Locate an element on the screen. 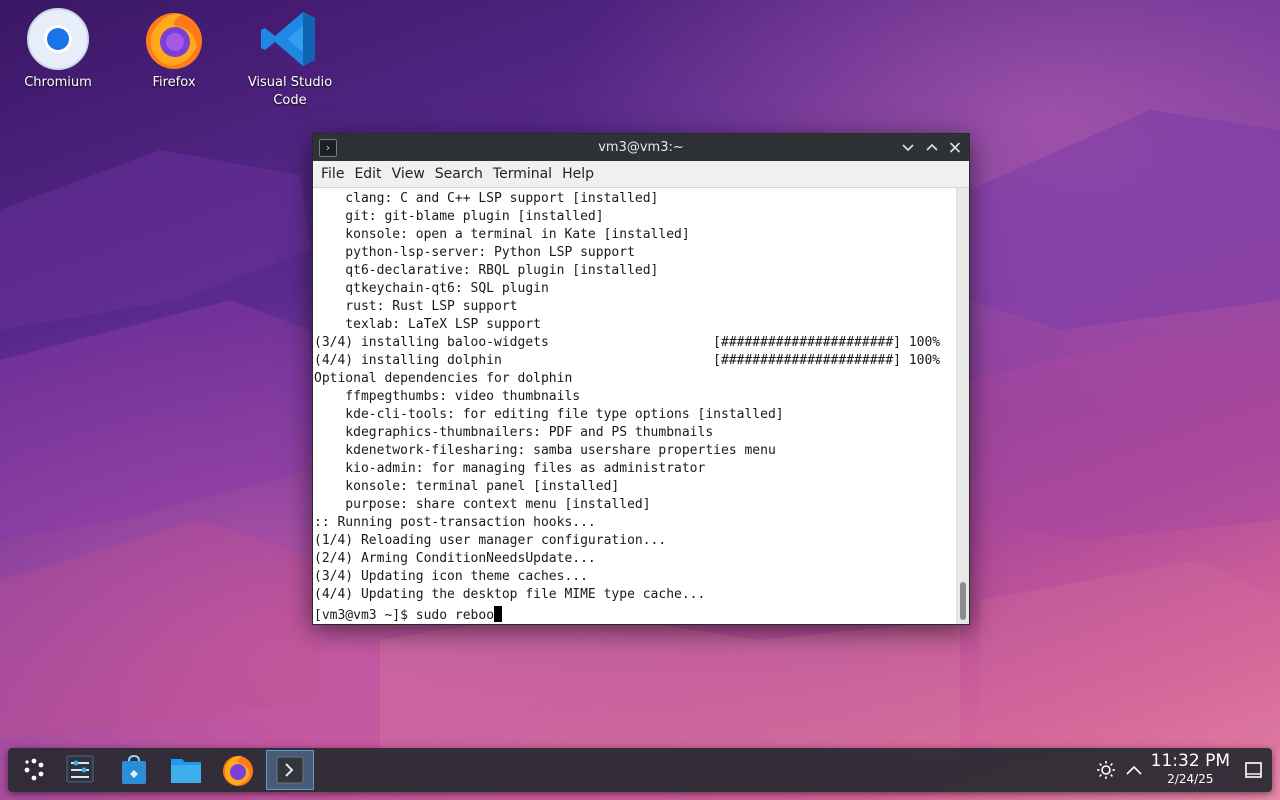 The image size is (1280, 800). desktop-icon-firefox: Firefox is located at coordinates (174, 46).